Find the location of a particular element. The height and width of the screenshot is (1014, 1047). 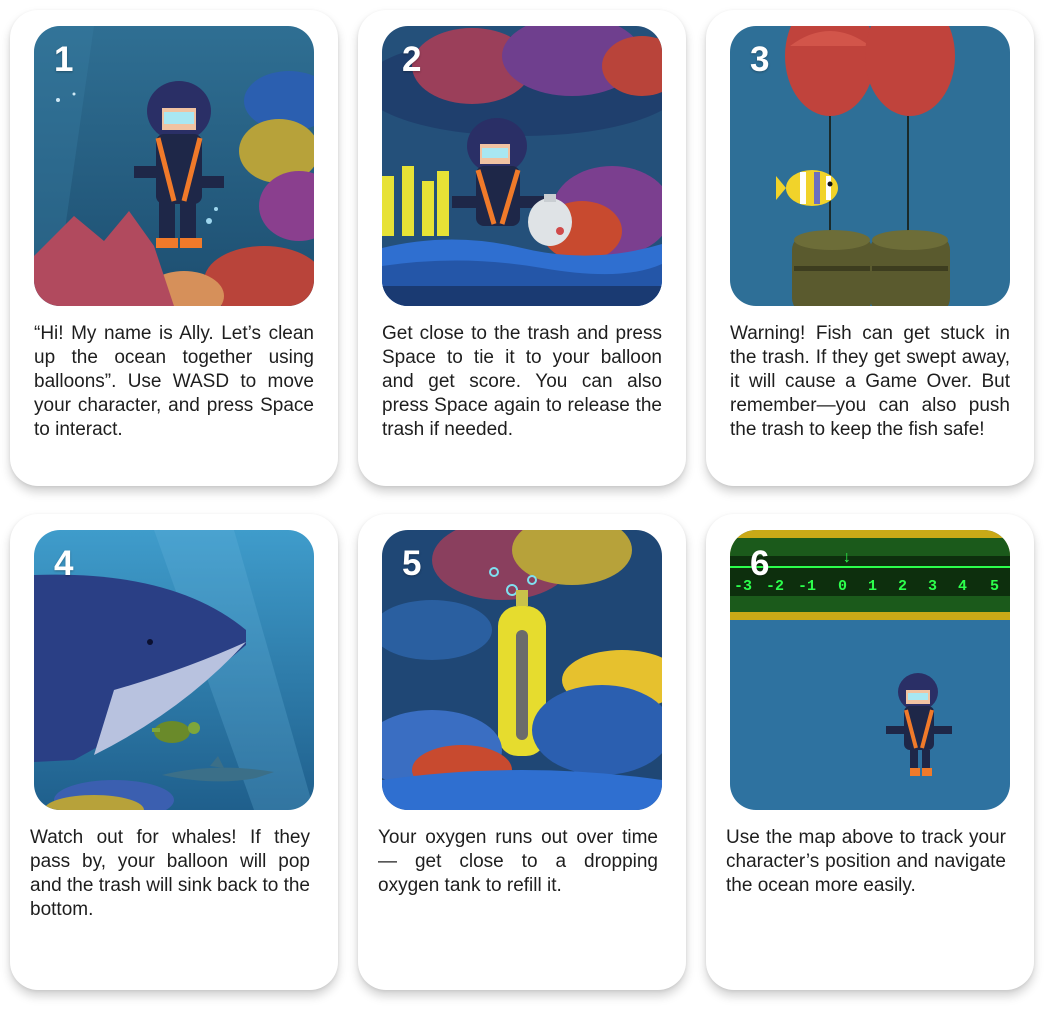

illustration-oxygen-tank: 5 is located at coordinates (522, 670).